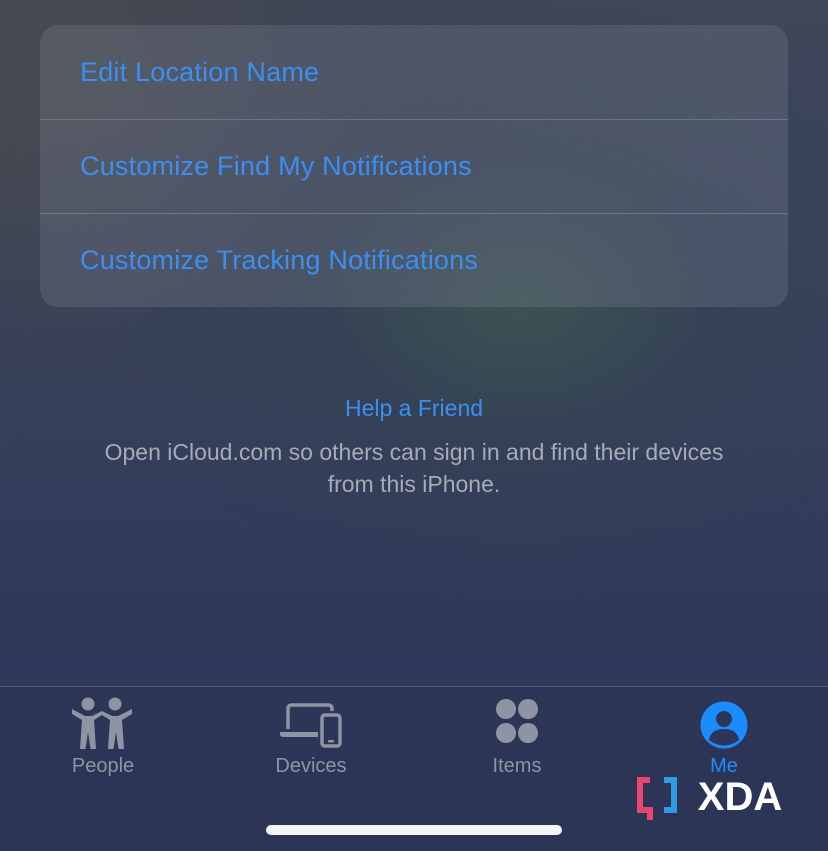  Describe the element at coordinates (311, 725) in the screenshot. I see `devices-icon` at that location.